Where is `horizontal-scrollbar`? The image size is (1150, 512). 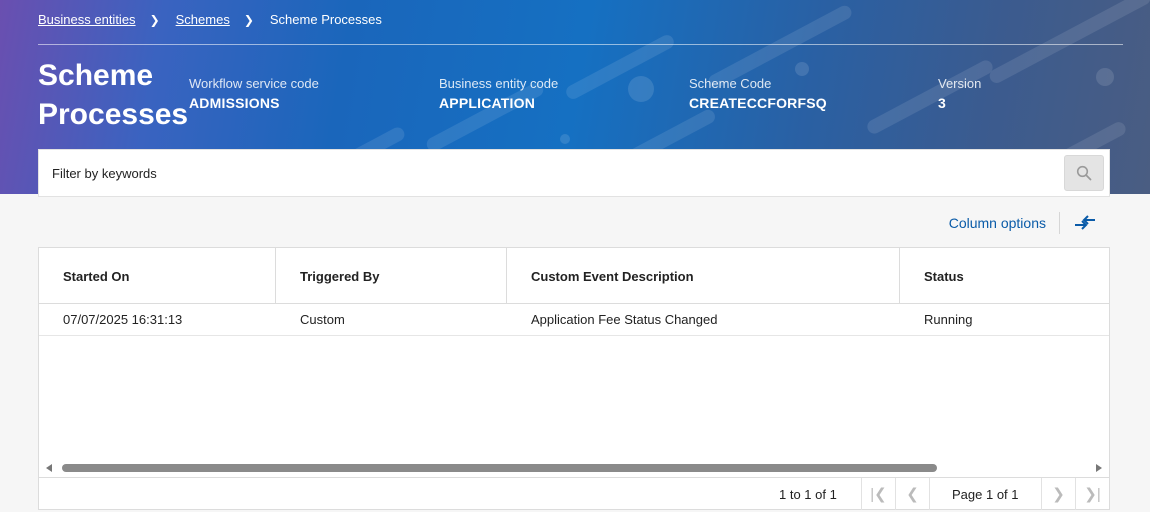 horizontal-scrollbar is located at coordinates (574, 469).